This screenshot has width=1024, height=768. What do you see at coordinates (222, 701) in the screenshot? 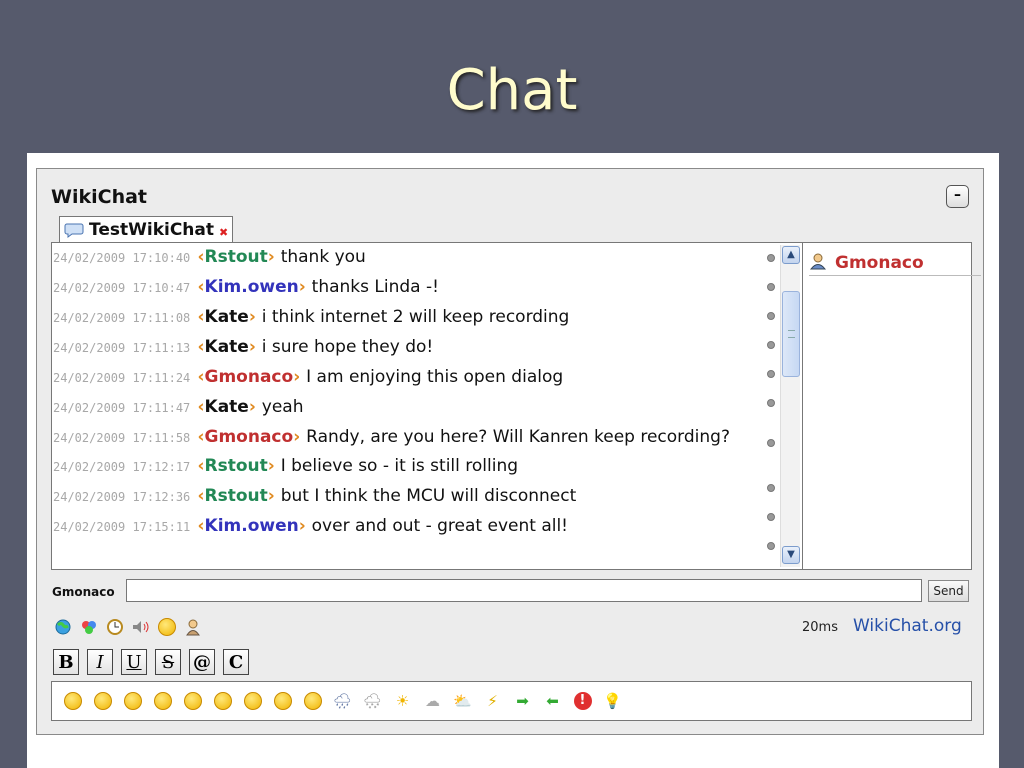
I see `neutral-icon` at bounding box center [222, 701].